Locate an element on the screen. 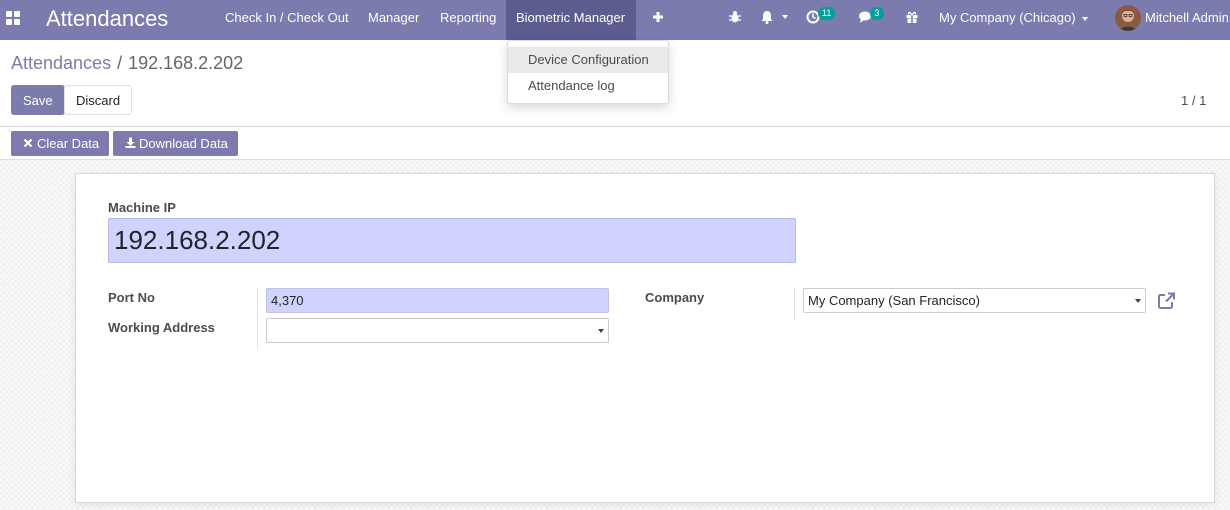  working-address-select is located at coordinates (437, 330).